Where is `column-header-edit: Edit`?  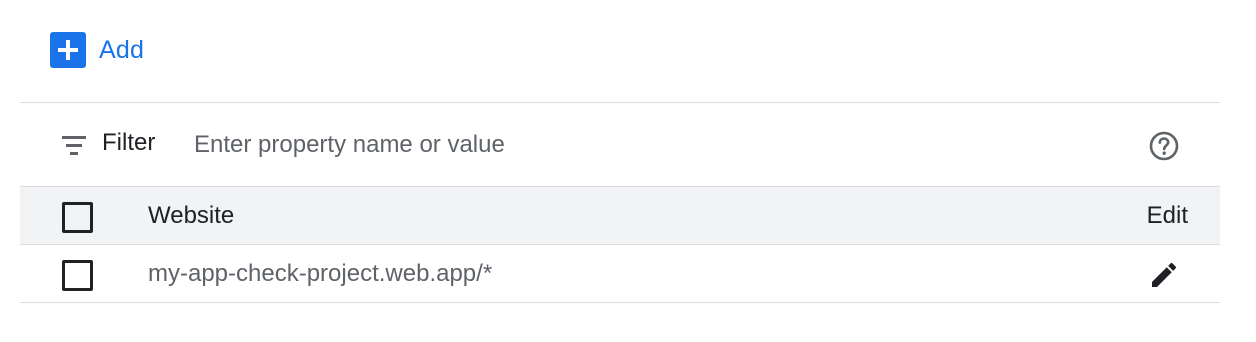
column-header-edit: Edit is located at coordinates (1167, 215).